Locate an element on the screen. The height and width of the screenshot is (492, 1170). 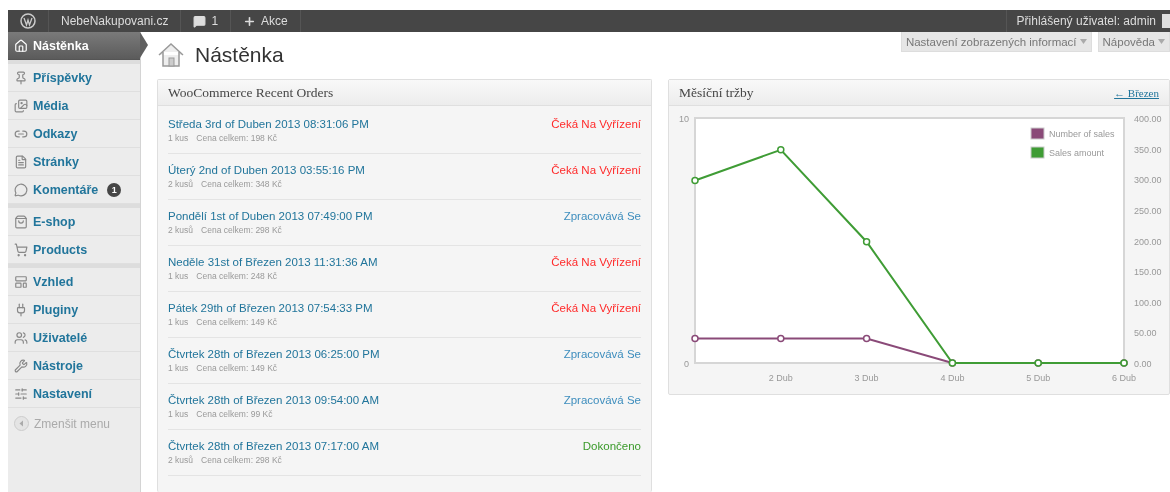
avatar is located at coordinates (1166, 21).